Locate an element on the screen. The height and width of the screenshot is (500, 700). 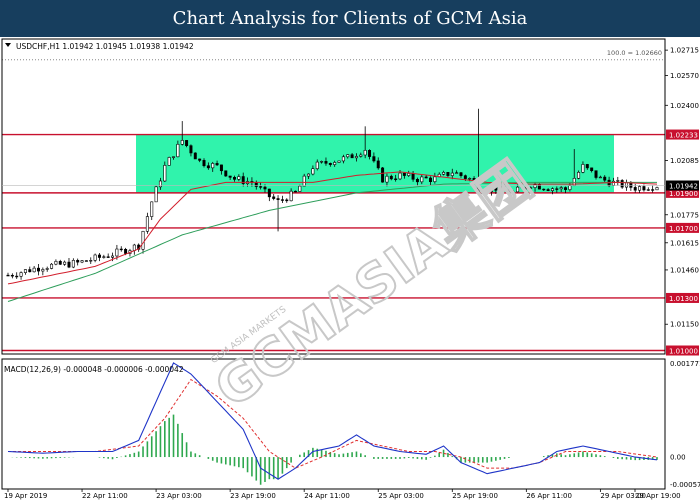
y-tick-label: 1.01615 is located at coordinates (684, 243).